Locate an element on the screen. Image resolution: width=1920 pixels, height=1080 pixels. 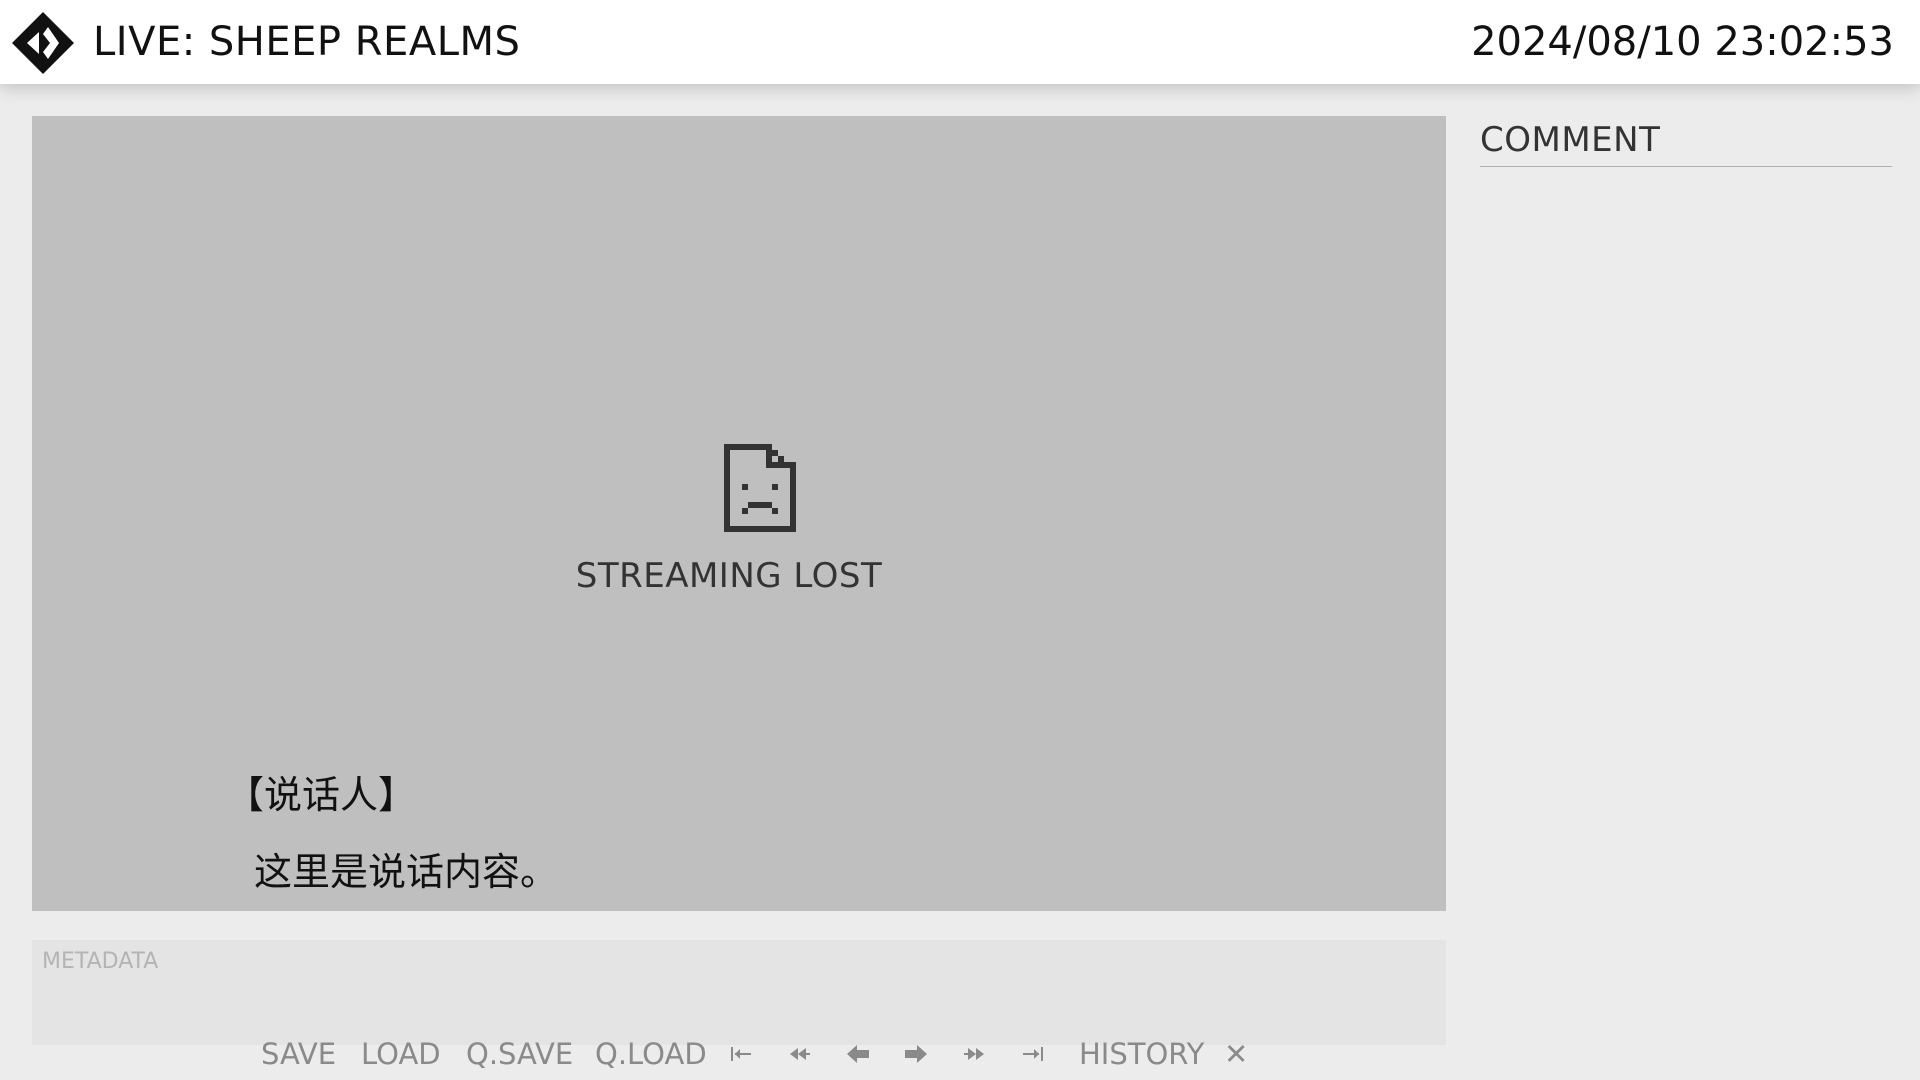
app-title: LIVE: SHEEP REALMS is located at coordinates (307, 42).